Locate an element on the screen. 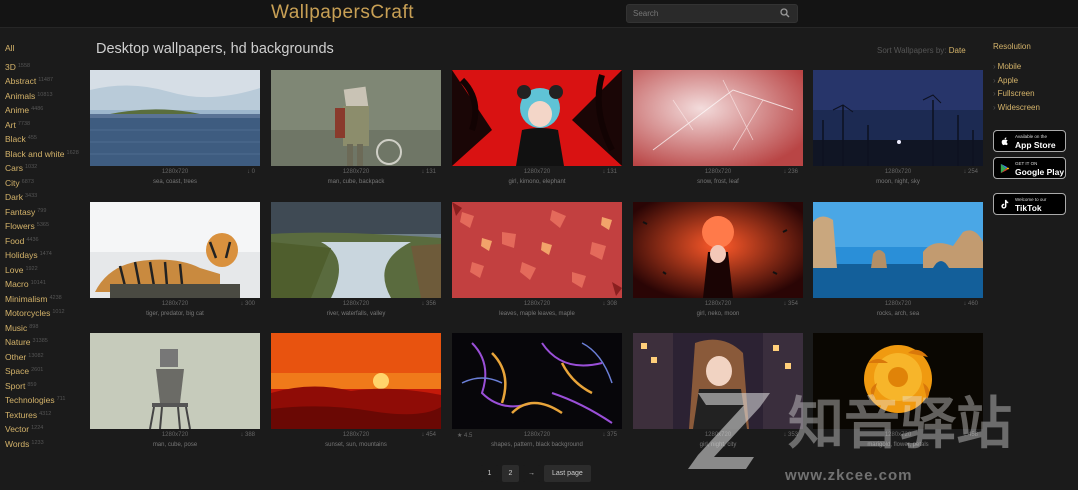 This screenshot has width=1078, height=490. wallpaper-card: 1280x720 ↓ 353 girl, night, city is located at coordinates (718, 393).